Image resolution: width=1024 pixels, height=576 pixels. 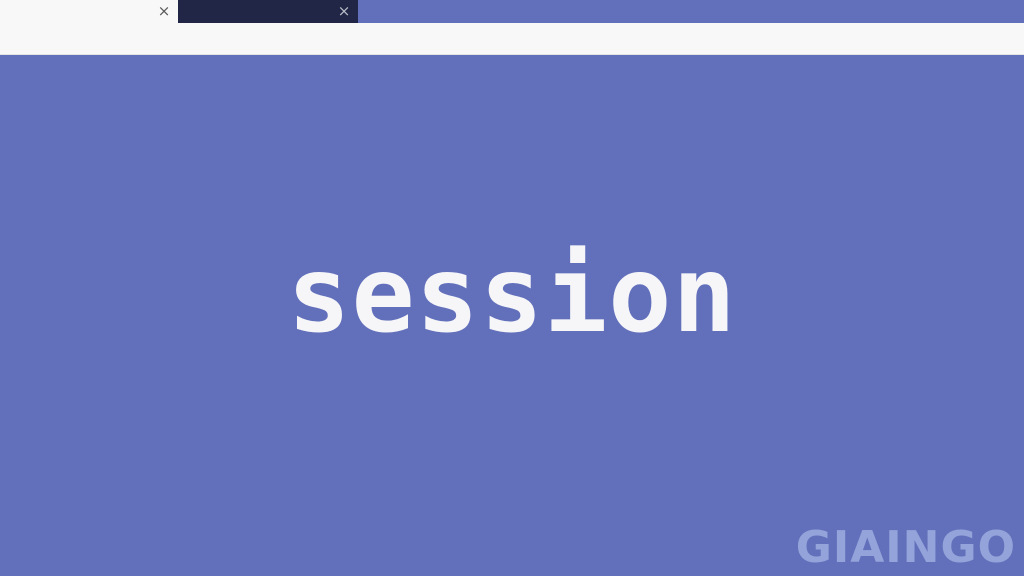 I want to click on tab-1: ×, so click(x=89, y=11).